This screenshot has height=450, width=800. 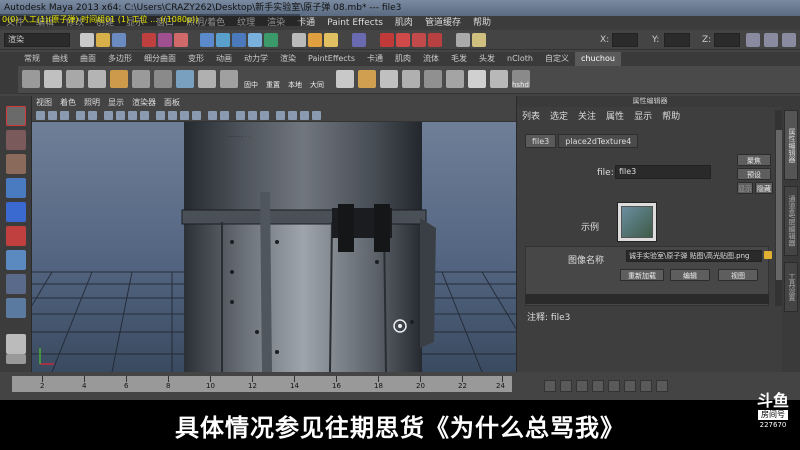 I want to click on vp-bookmark-icon, so click(x=64, y=115).